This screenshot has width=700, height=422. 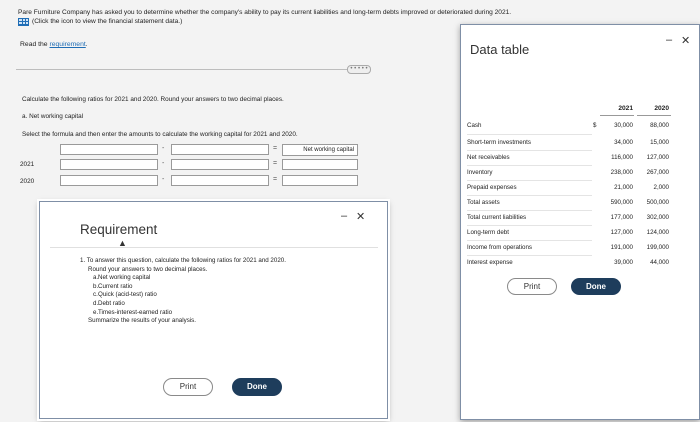 What do you see at coordinates (359, 69) in the screenshot?
I see `more-options-pill: • • • • •` at bounding box center [359, 69].